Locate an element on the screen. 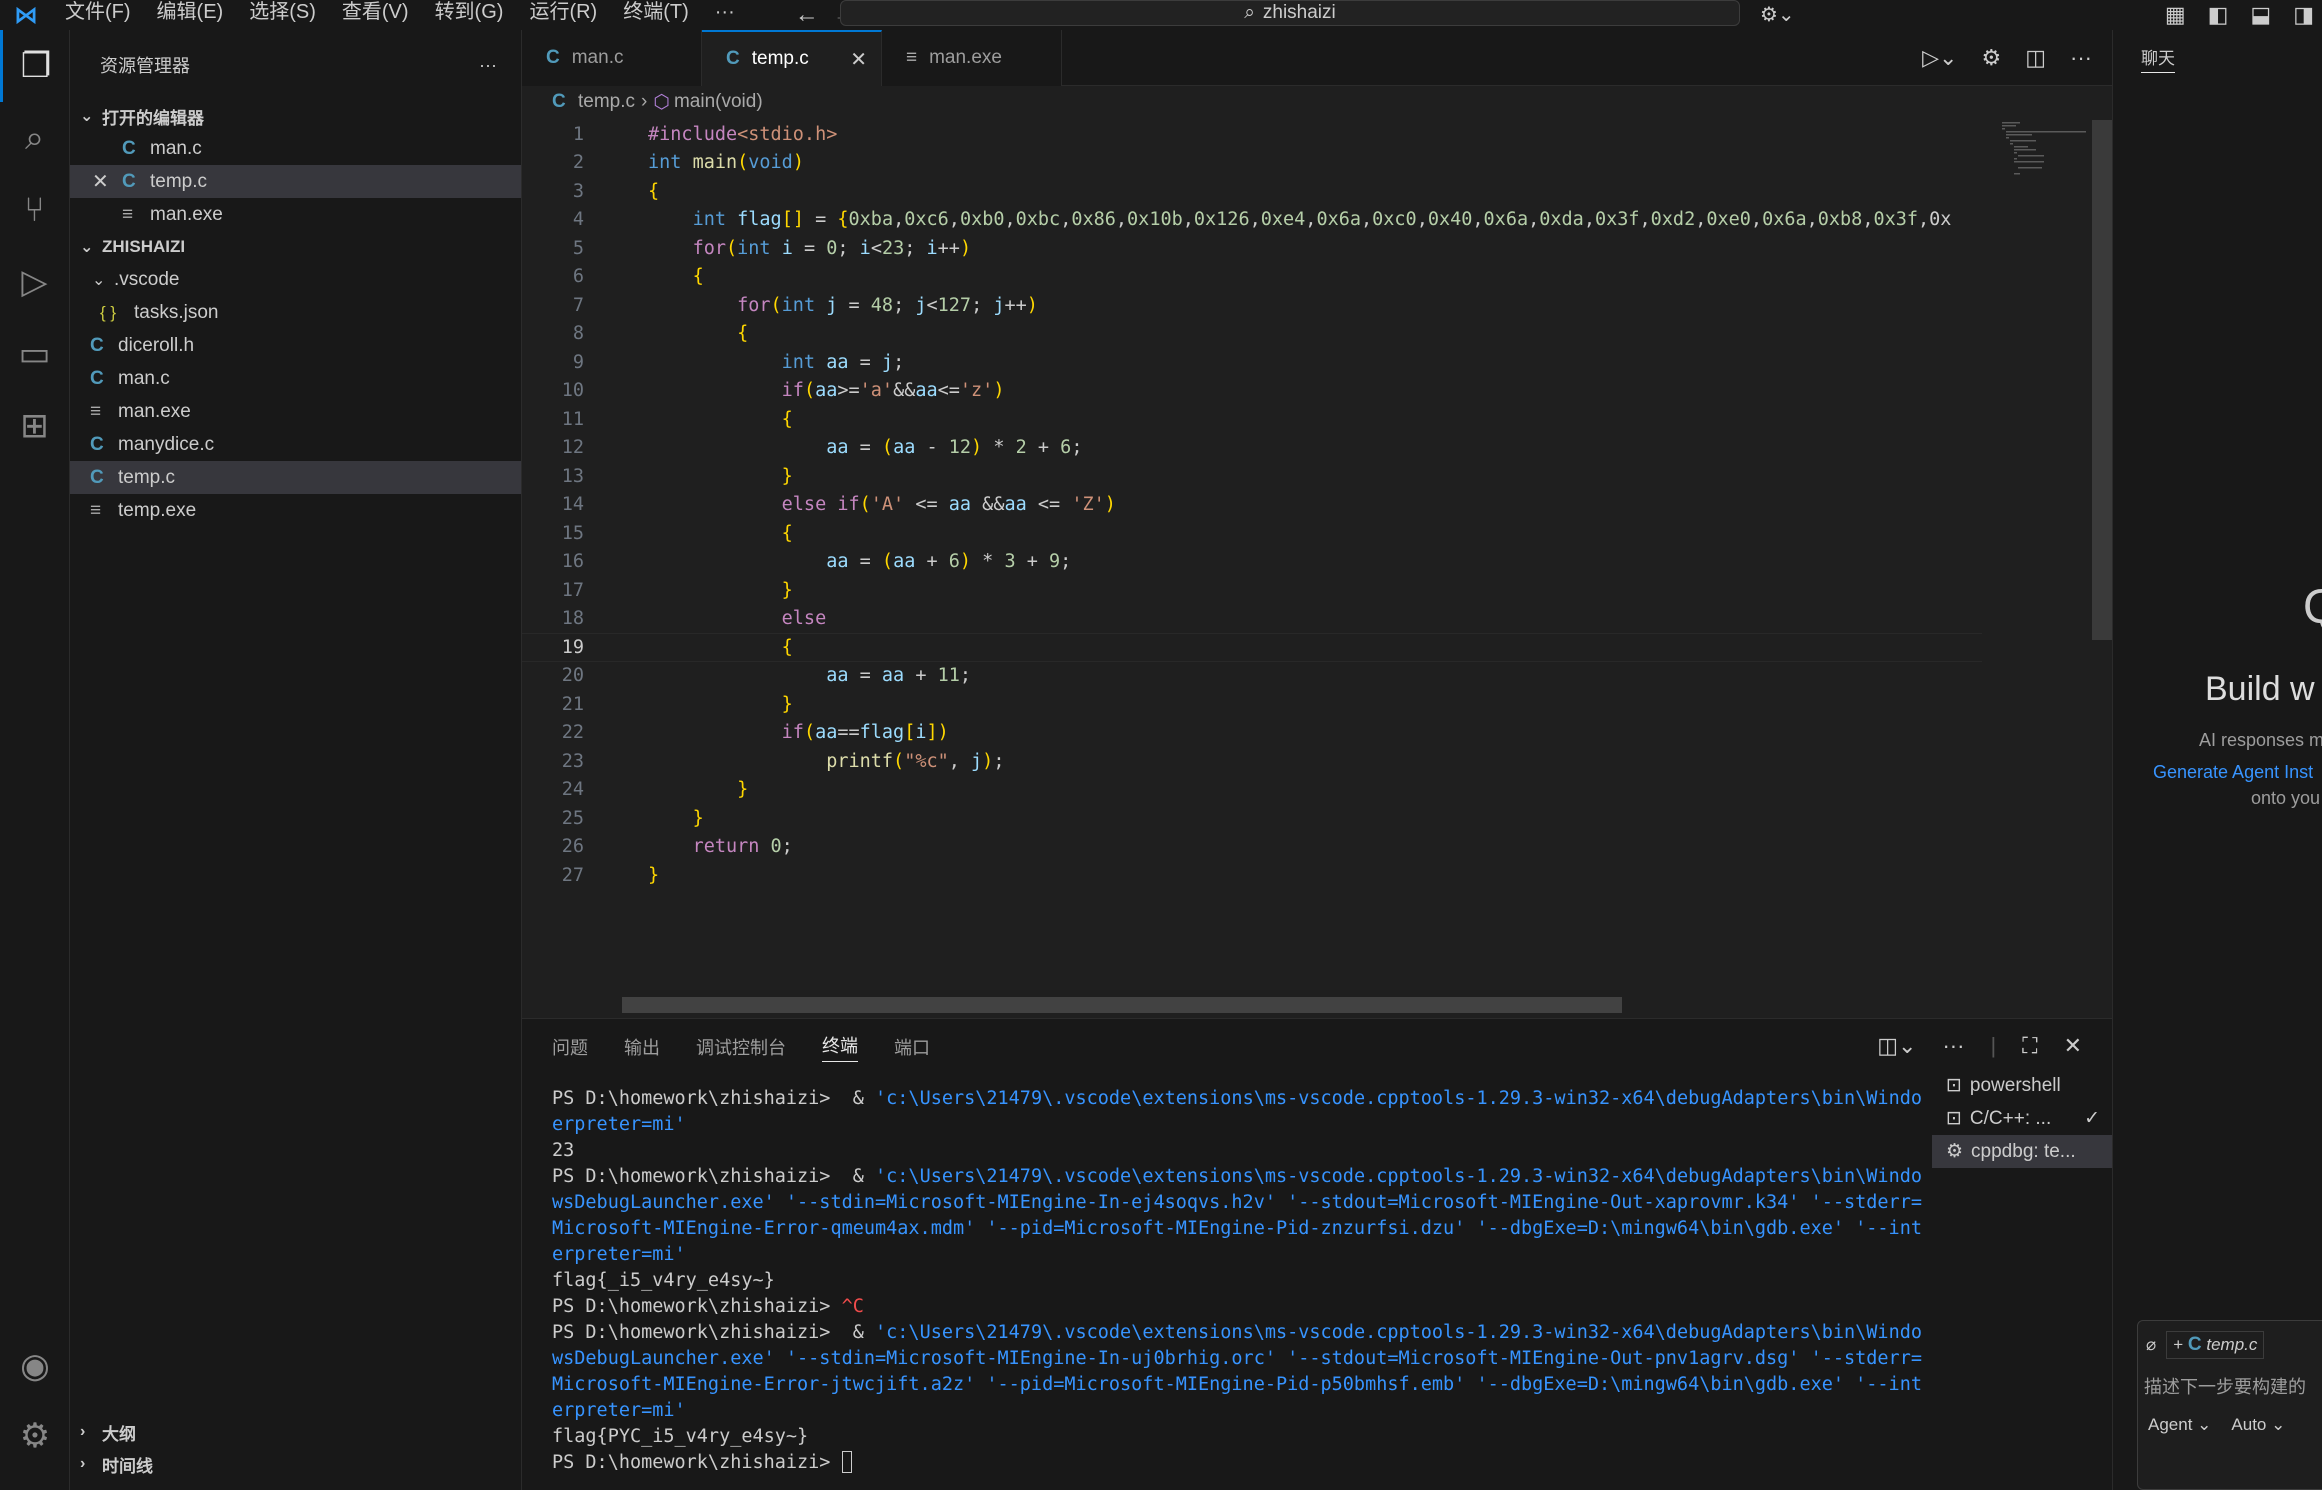  code-line: 9 int aa = j; is located at coordinates (1252, 362).